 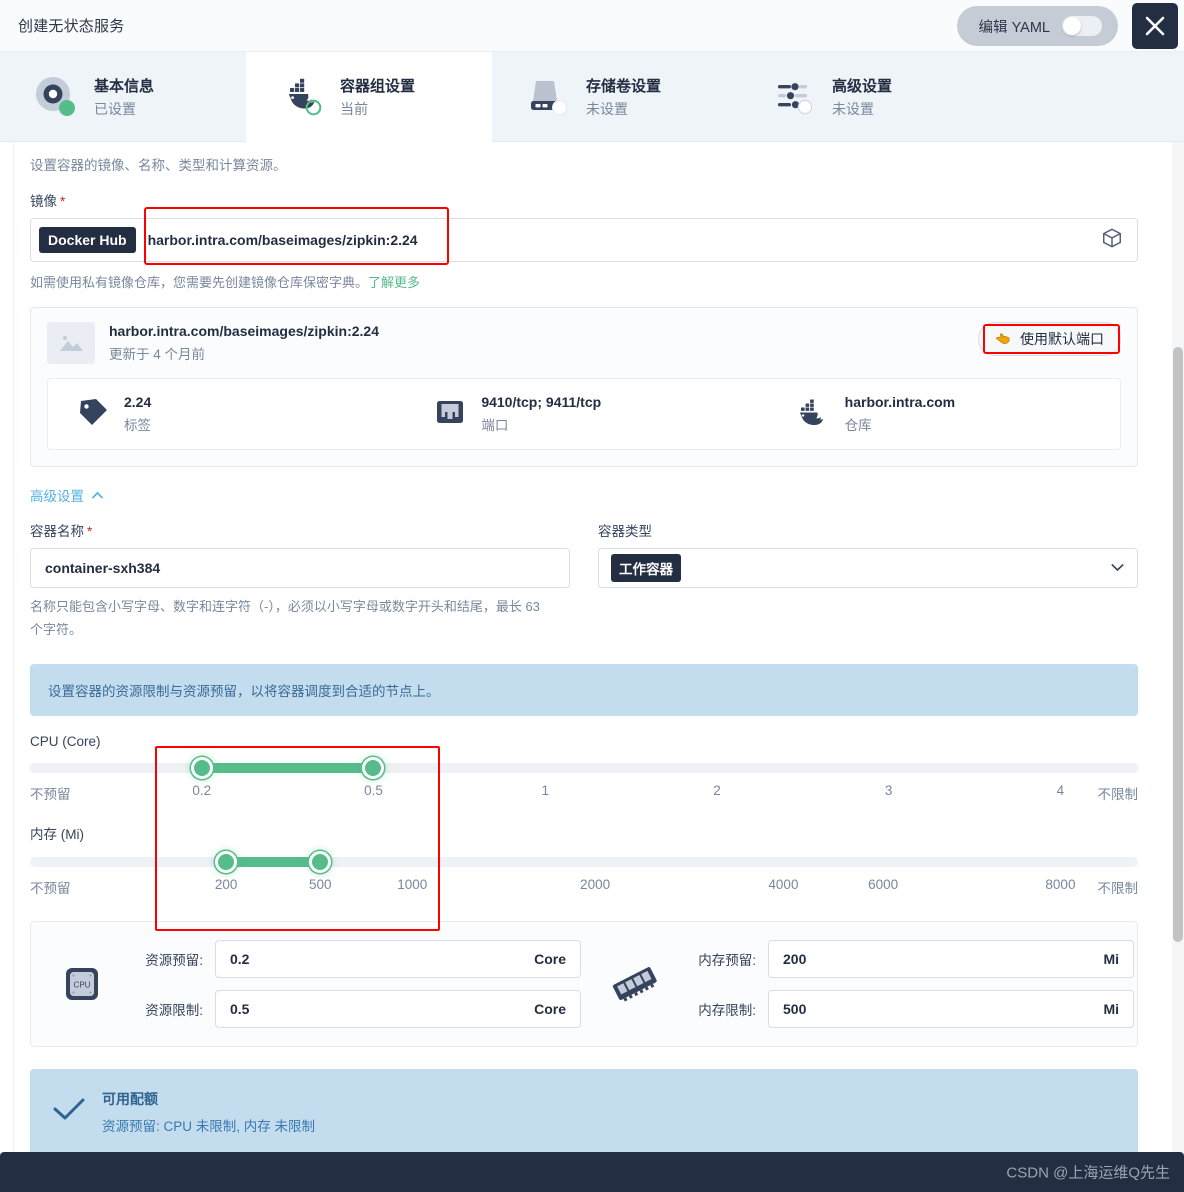 I want to click on tab-storage-volume: 存储卷设置 未设置, so click(x=615, y=97).